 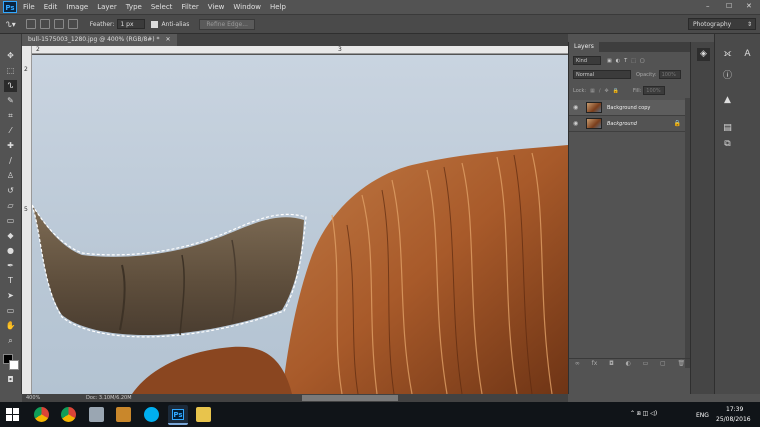 I want to click on clock-time: 17:39, so click(x=734, y=409).